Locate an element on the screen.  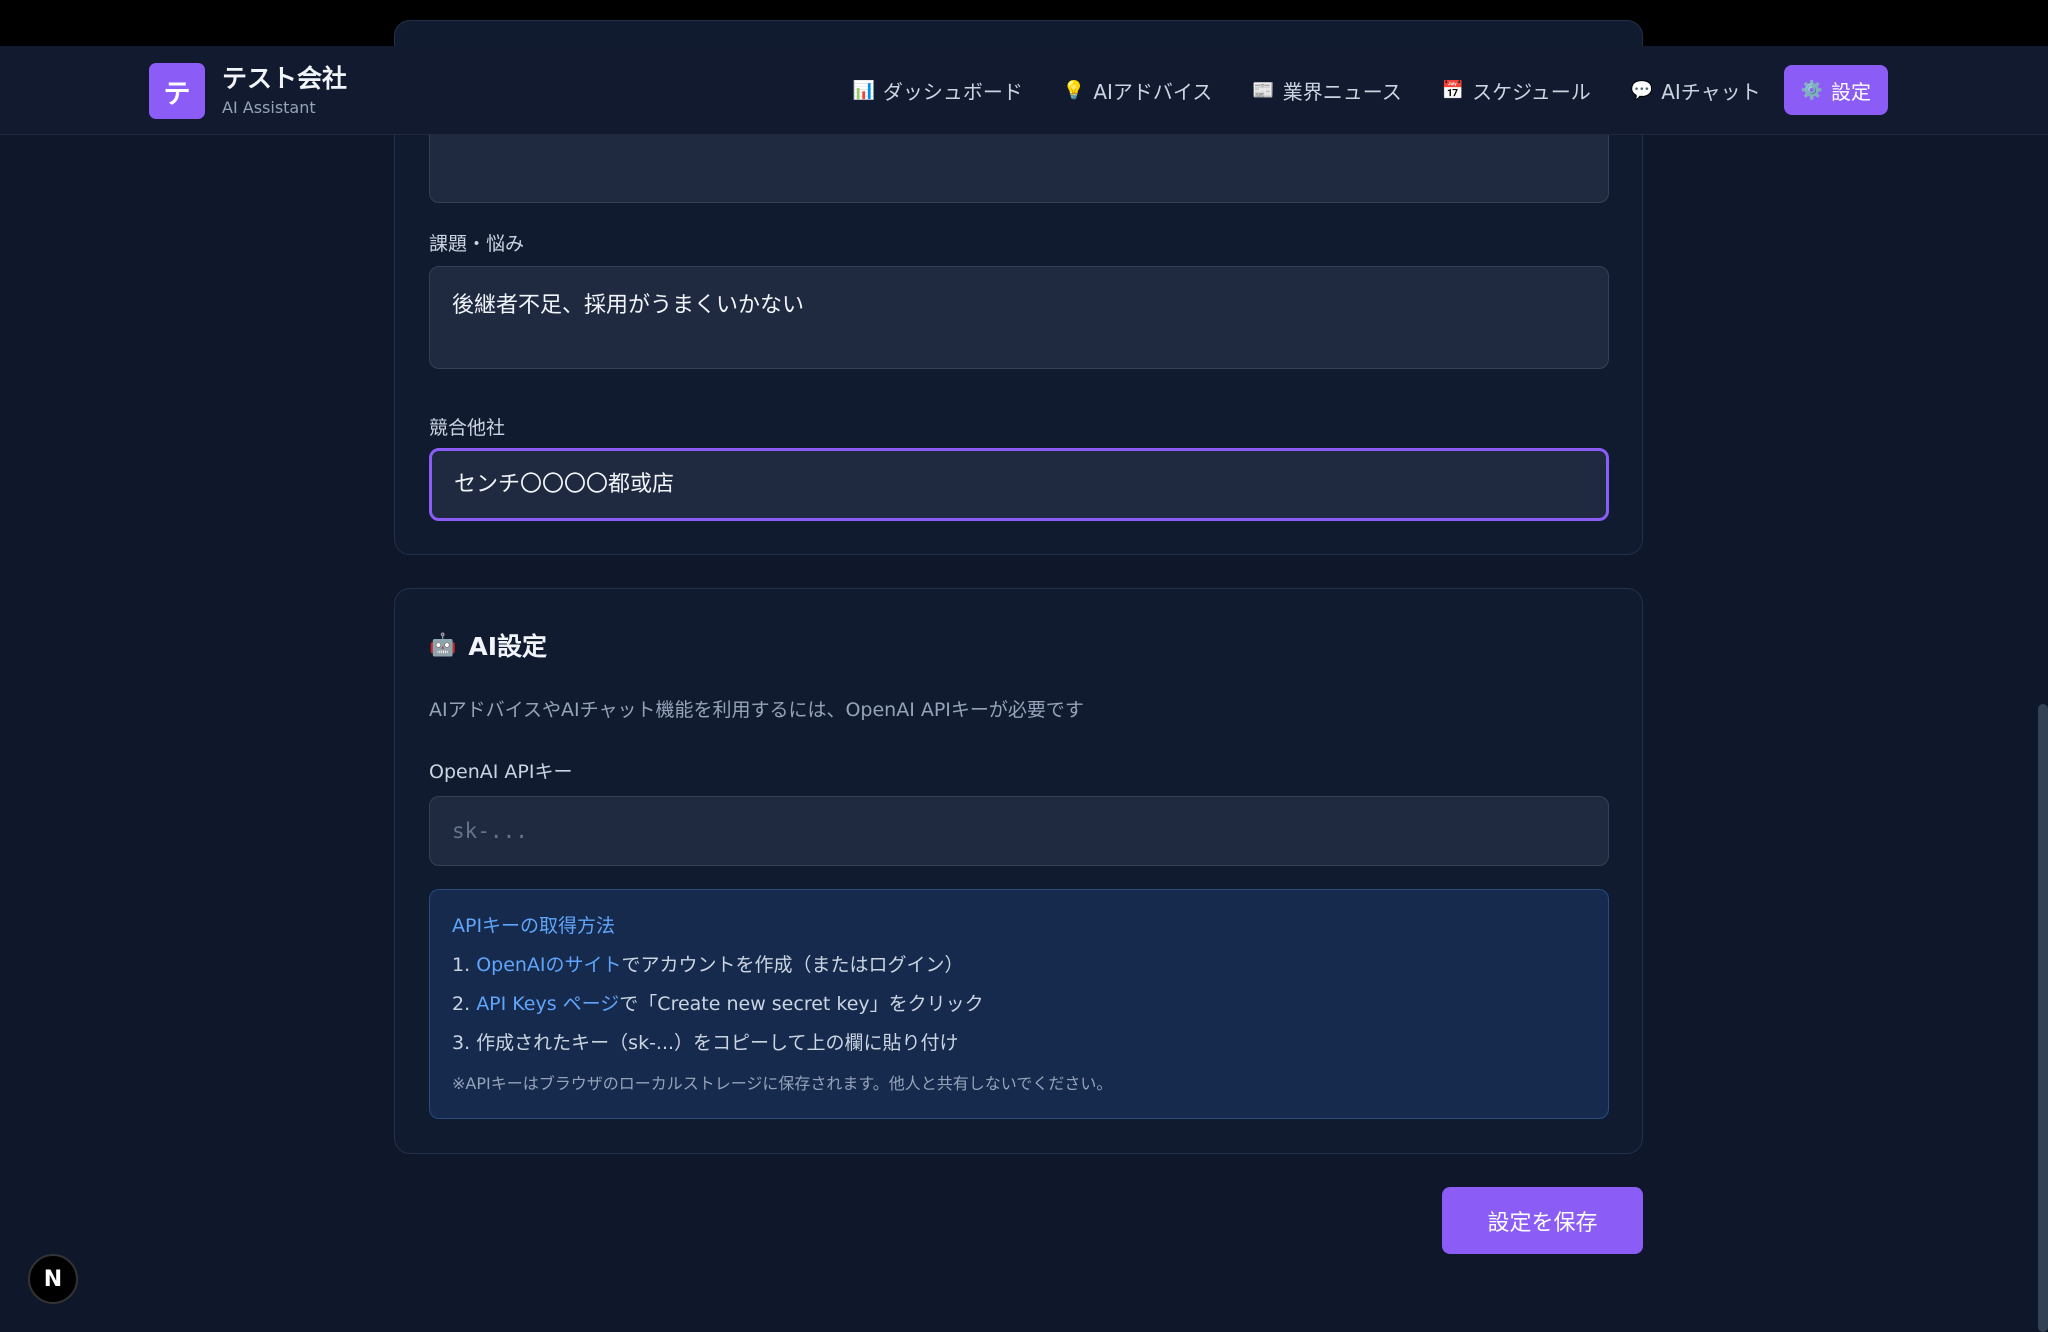
nav-dashboard: 📊 ダッシュボード is located at coordinates (937, 90).